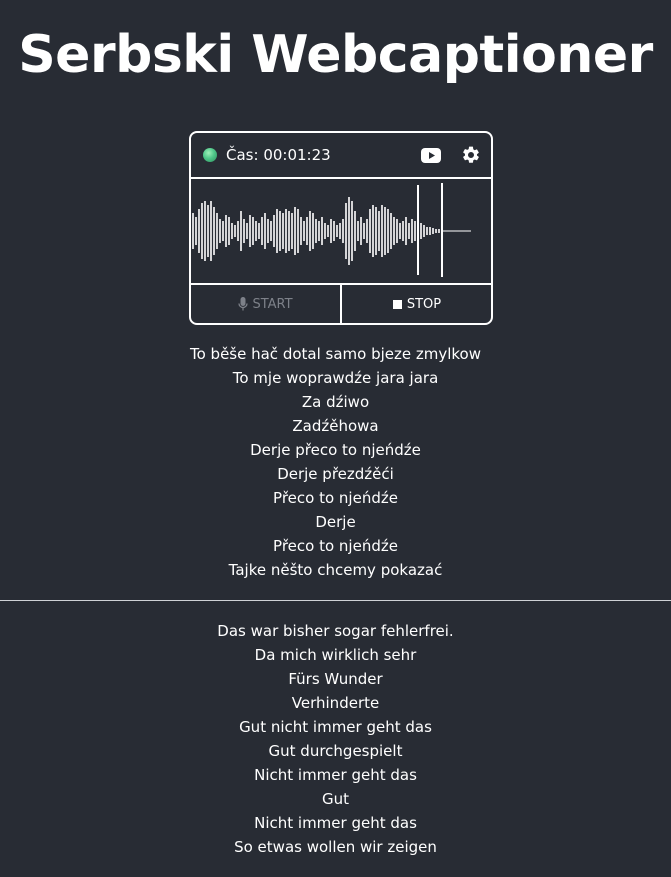  Describe the element at coordinates (335, 522) in the screenshot. I see `caption-line: Derje` at that location.